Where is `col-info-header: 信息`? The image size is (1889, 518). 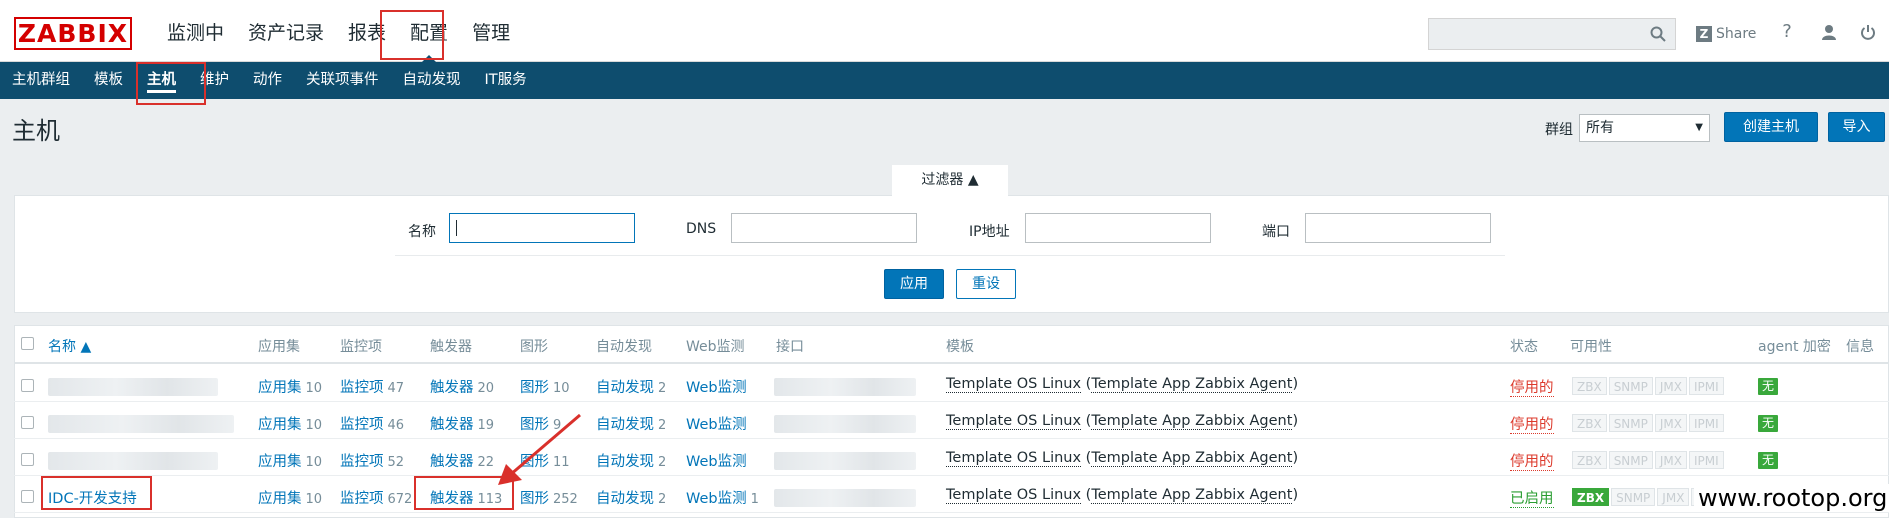
col-info-header: 信息 is located at coordinates (1860, 347).